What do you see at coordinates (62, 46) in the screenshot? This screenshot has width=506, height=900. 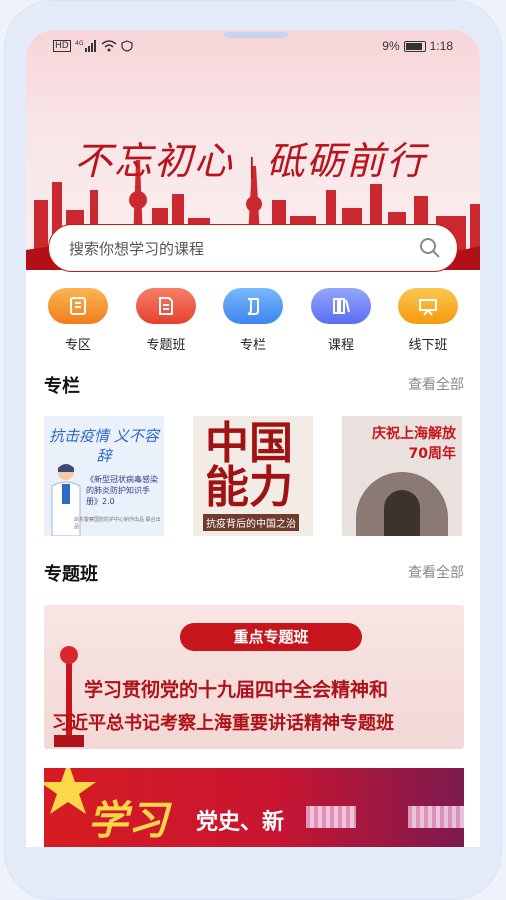 I see `hd-icon: HD` at bounding box center [62, 46].